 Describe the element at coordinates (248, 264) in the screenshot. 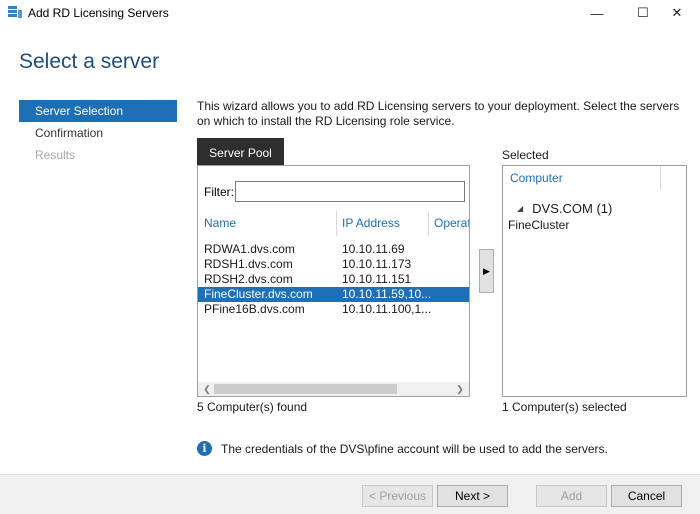

I see `server-name: RDSH1.dvs.com` at that location.